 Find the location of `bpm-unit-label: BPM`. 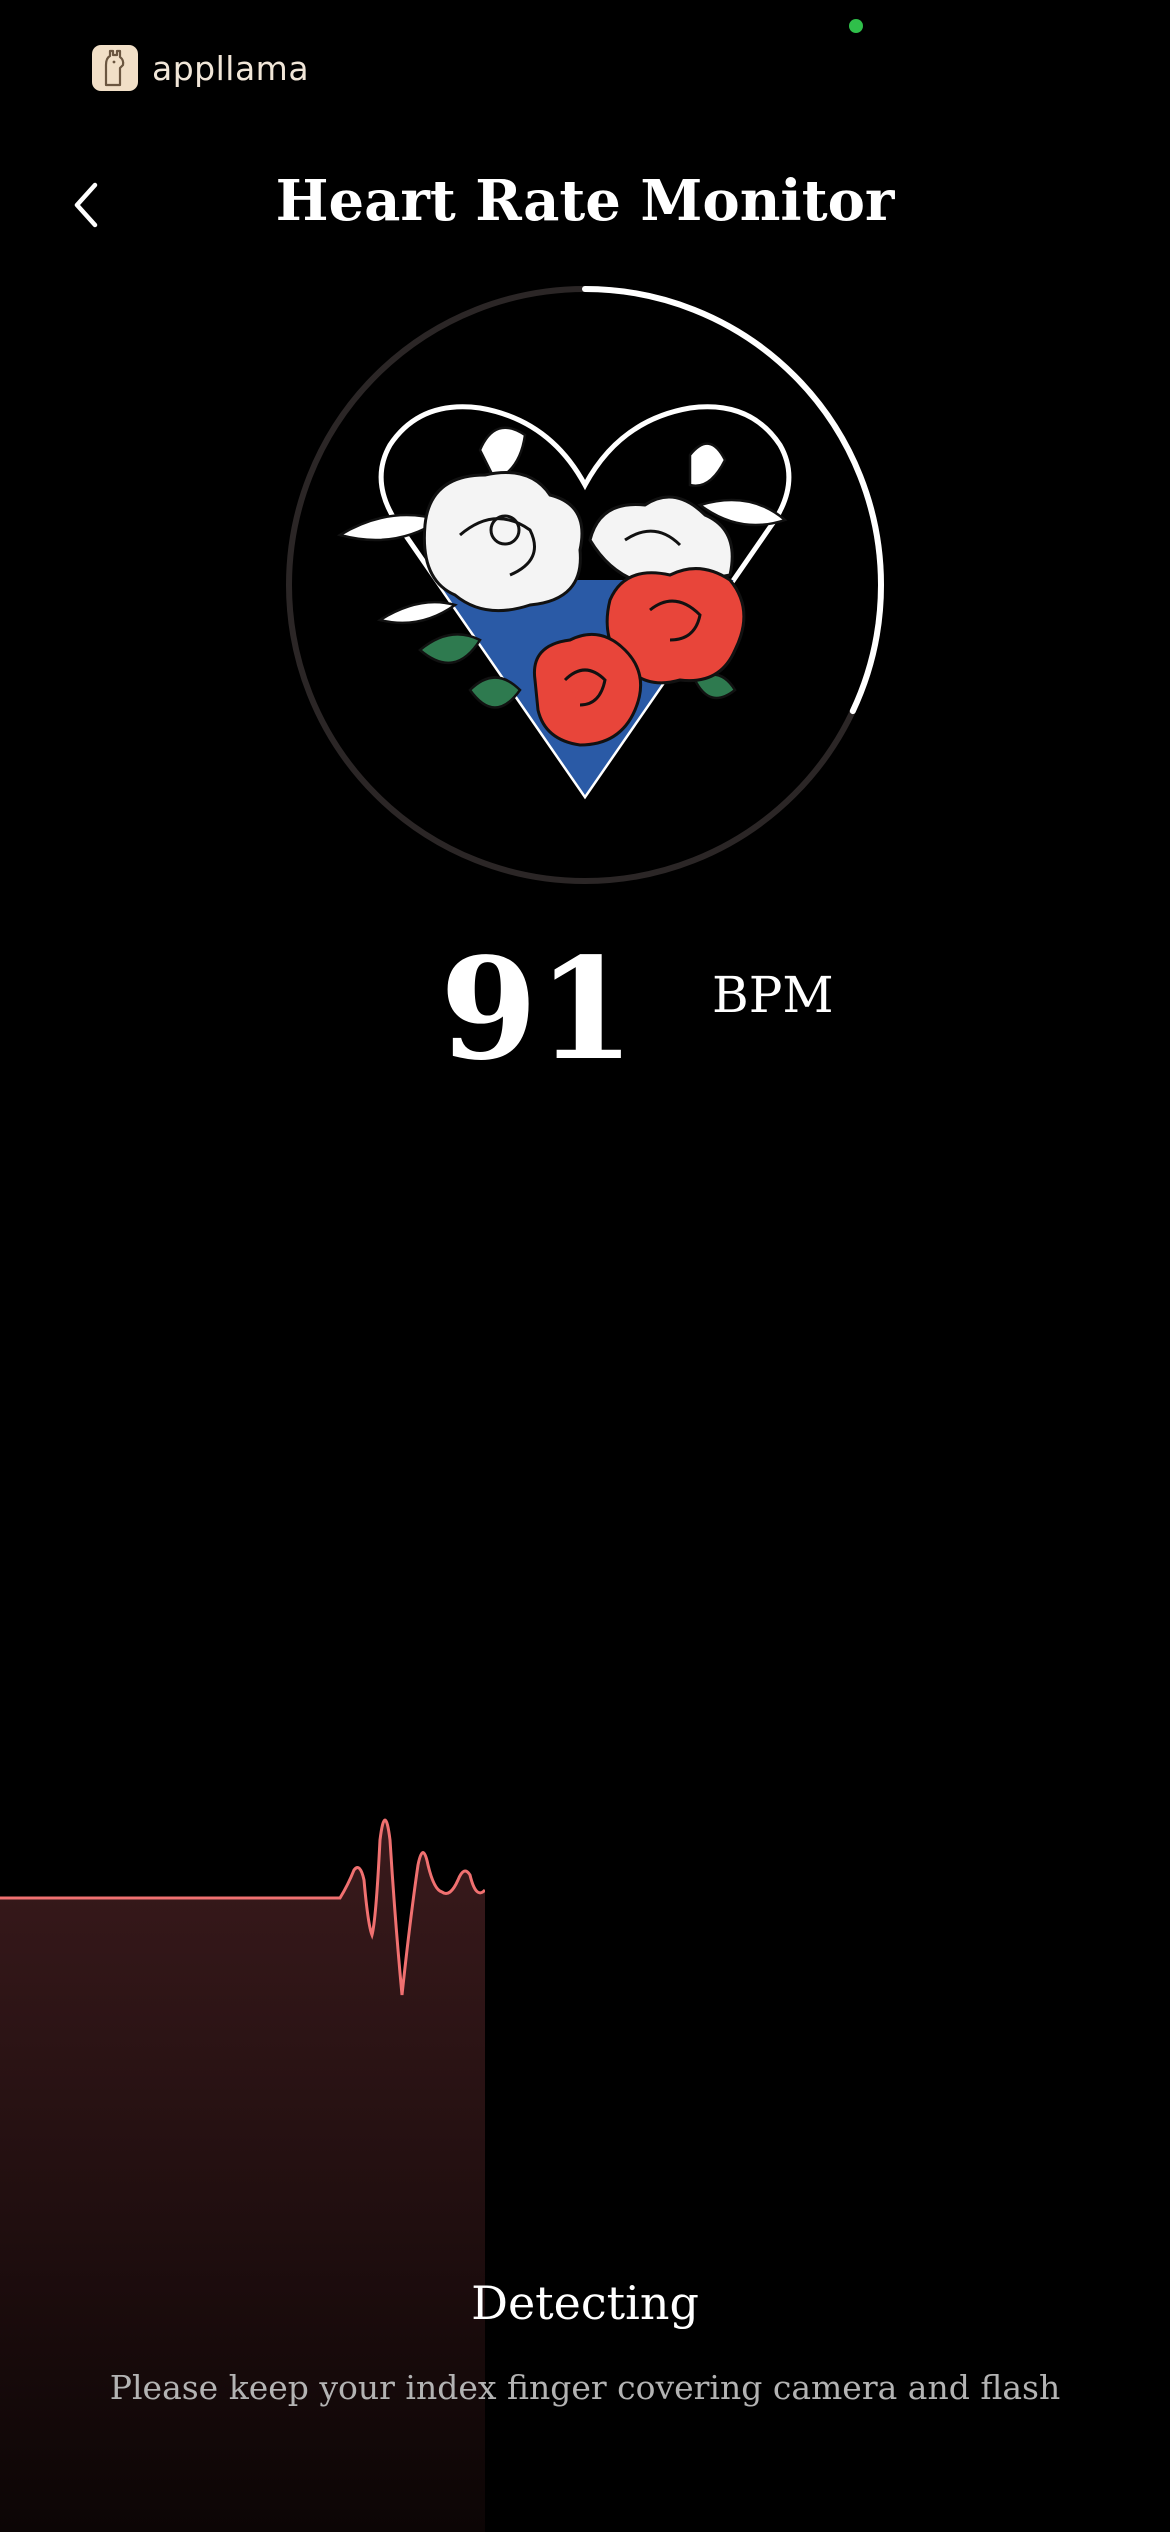

bpm-unit-label: BPM is located at coordinates (773, 995).